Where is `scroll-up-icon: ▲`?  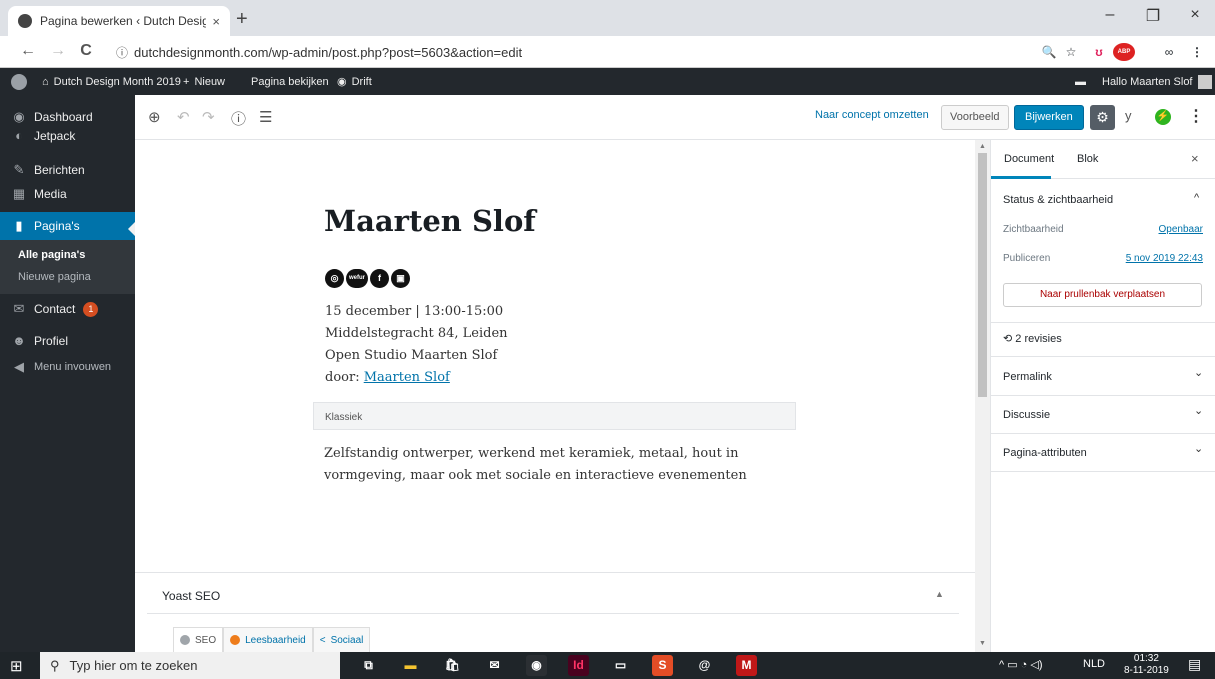 scroll-up-icon: ▲ is located at coordinates (982, 146).